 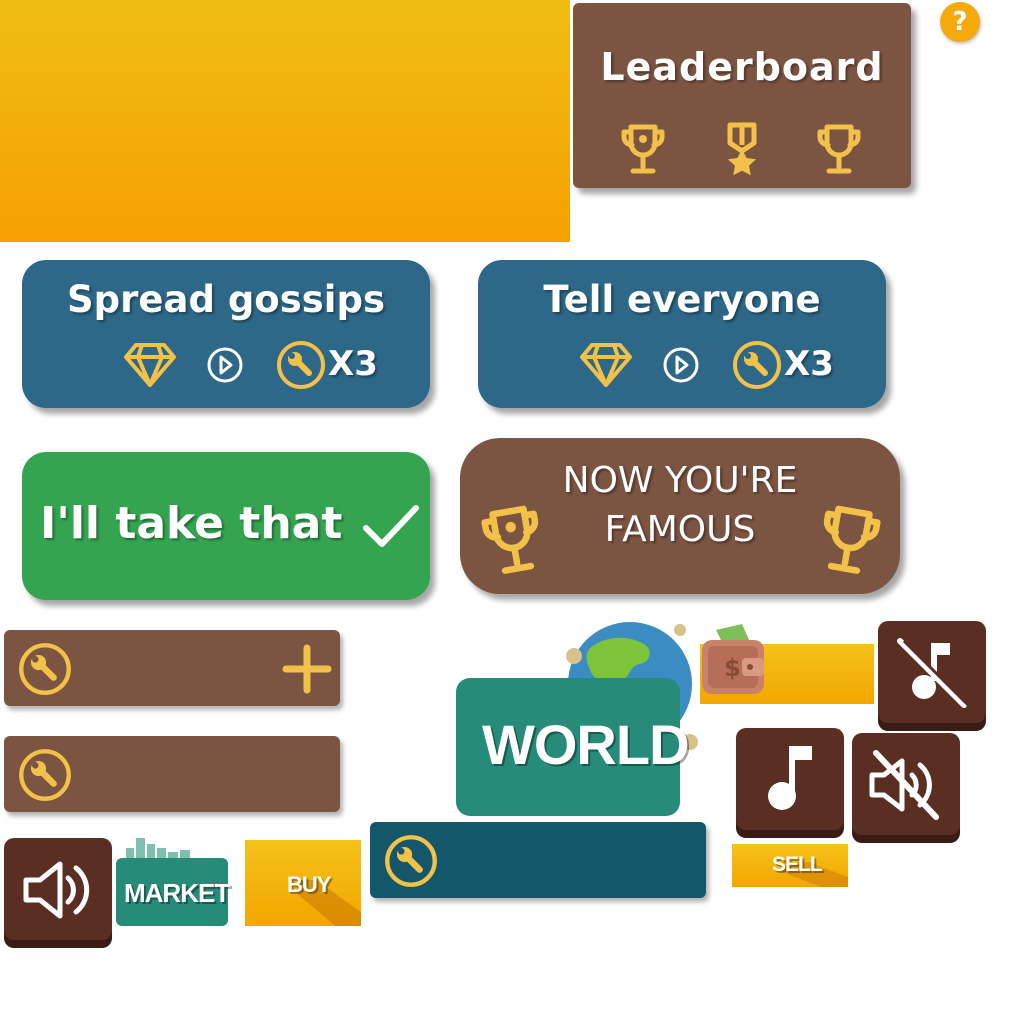 I want to click on famous-line-1: NOW YOU'RE, so click(x=680, y=480).